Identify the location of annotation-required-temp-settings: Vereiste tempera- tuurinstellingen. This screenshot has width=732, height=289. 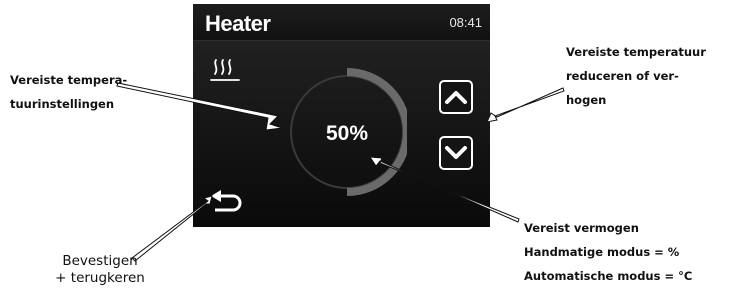
(69, 92).